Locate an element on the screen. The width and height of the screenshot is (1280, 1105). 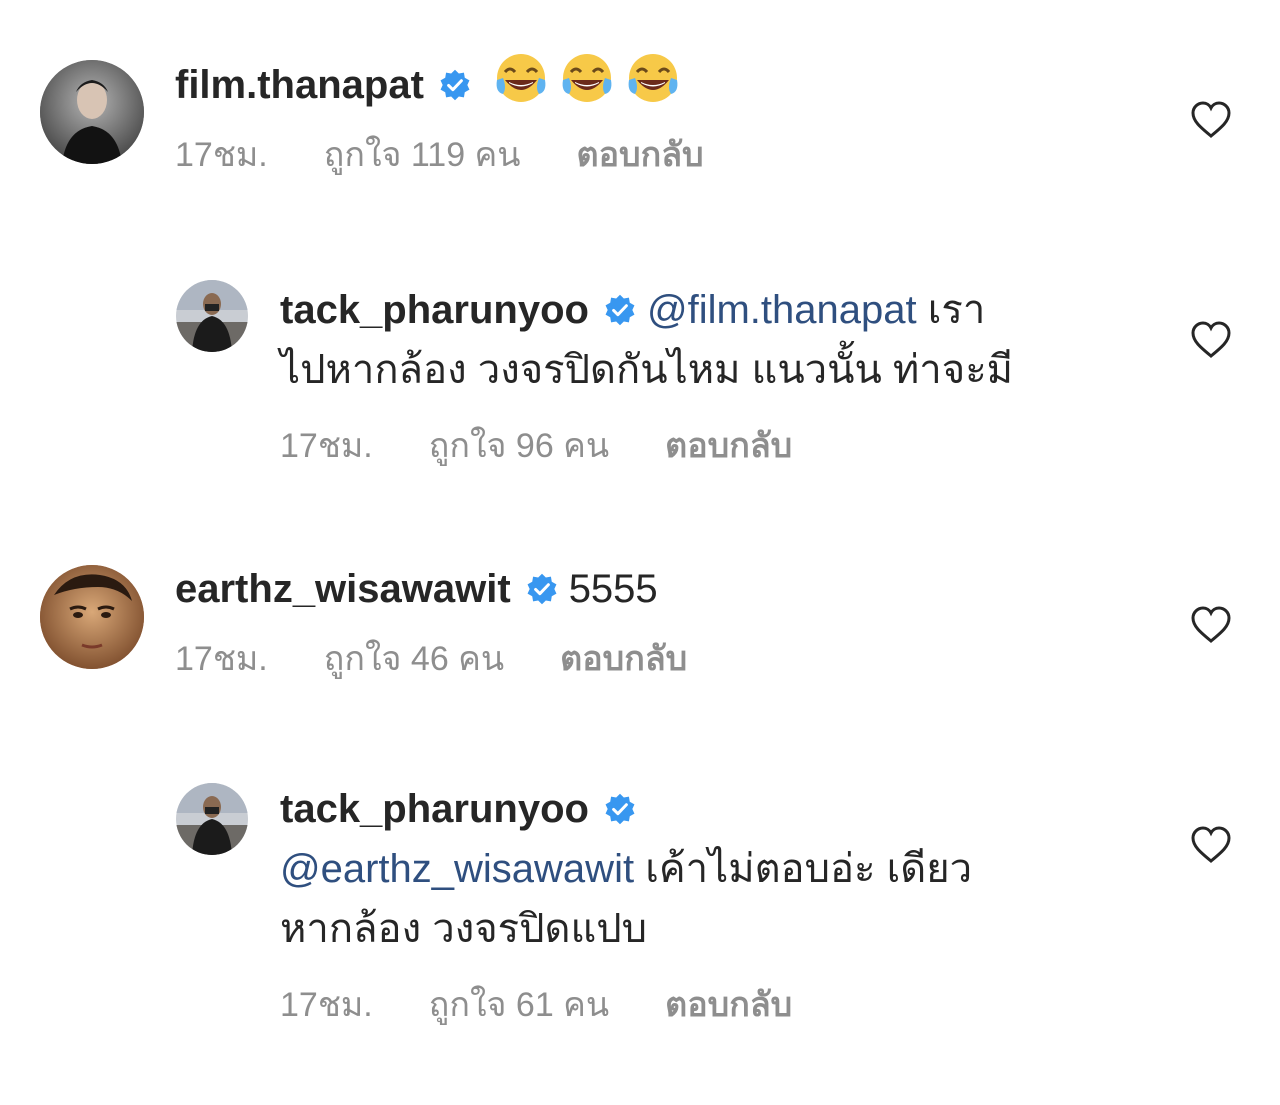
likes-count: ถูกใจ 61 คน is located at coordinates (519, 1004).